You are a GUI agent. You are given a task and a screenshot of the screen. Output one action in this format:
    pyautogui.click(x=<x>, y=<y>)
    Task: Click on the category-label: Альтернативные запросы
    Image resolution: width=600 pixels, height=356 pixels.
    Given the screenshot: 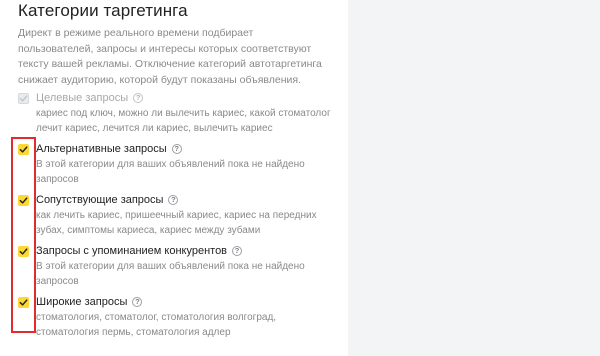 What is the action you would take?
    pyautogui.click(x=101, y=149)
    